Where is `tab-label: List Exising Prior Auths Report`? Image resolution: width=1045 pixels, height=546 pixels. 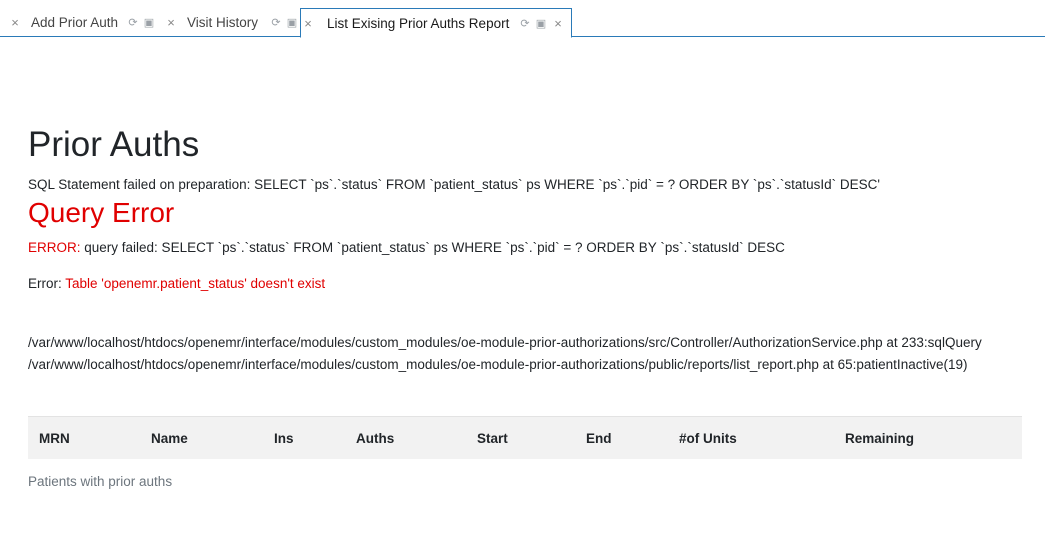
tab-label: List Exising Prior Auths Report is located at coordinates (418, 23).